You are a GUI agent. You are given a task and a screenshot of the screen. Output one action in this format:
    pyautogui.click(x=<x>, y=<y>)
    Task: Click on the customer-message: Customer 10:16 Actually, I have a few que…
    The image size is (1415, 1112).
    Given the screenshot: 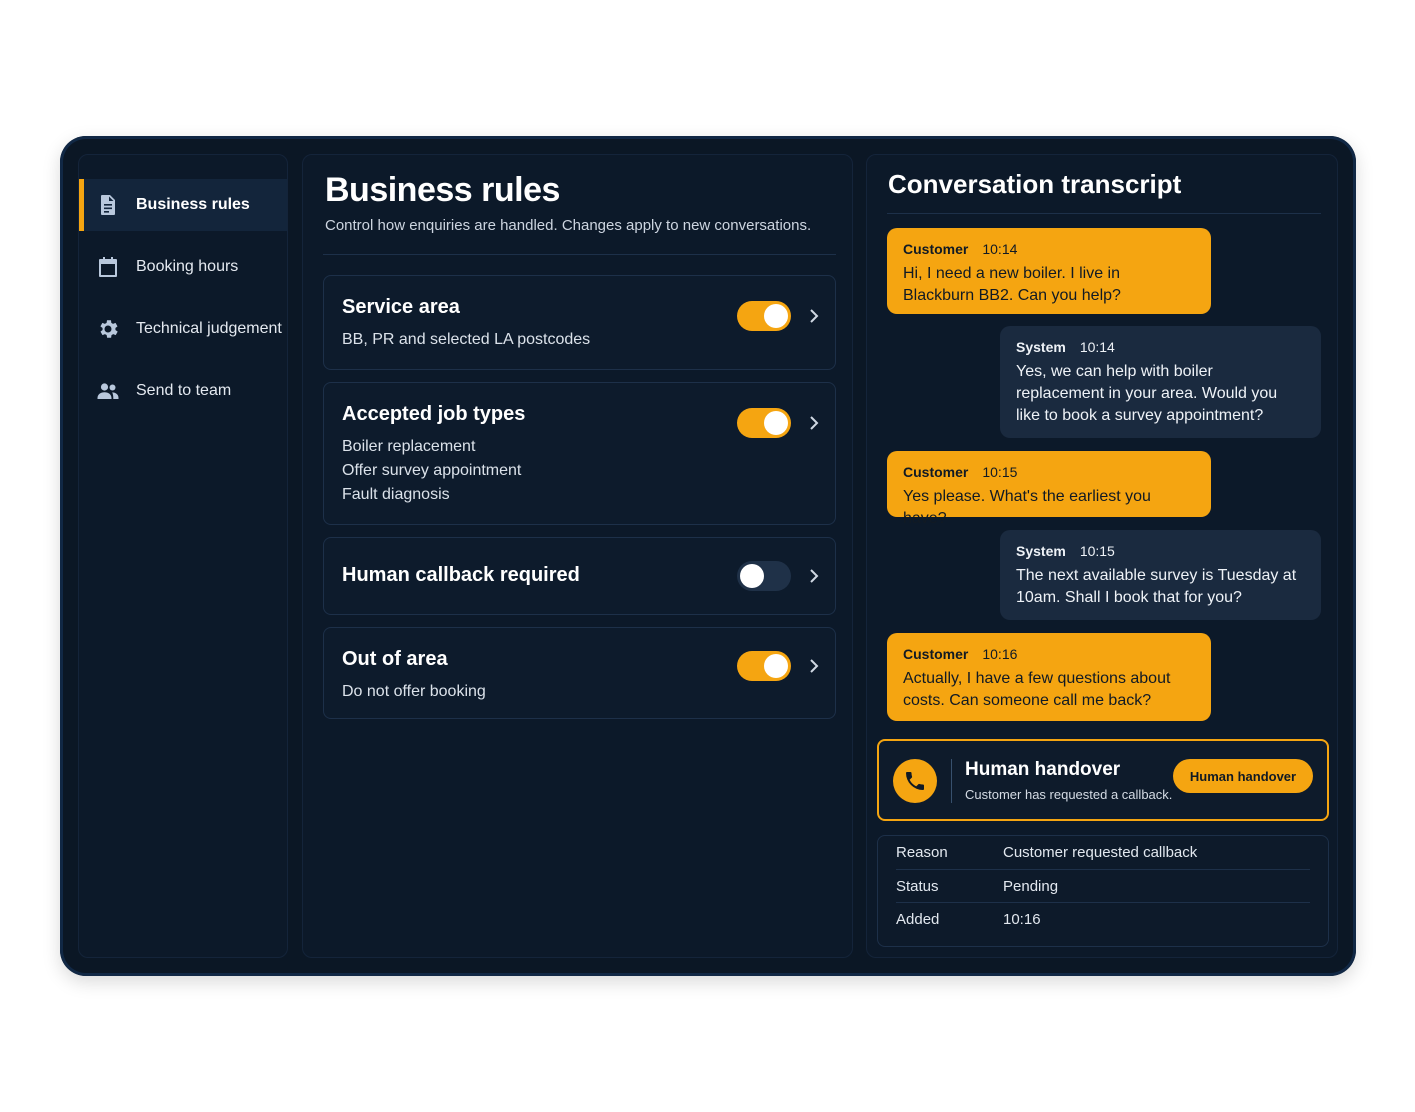 What is the action you would take?
    pyautogui.click(x=1049, y=677)
    